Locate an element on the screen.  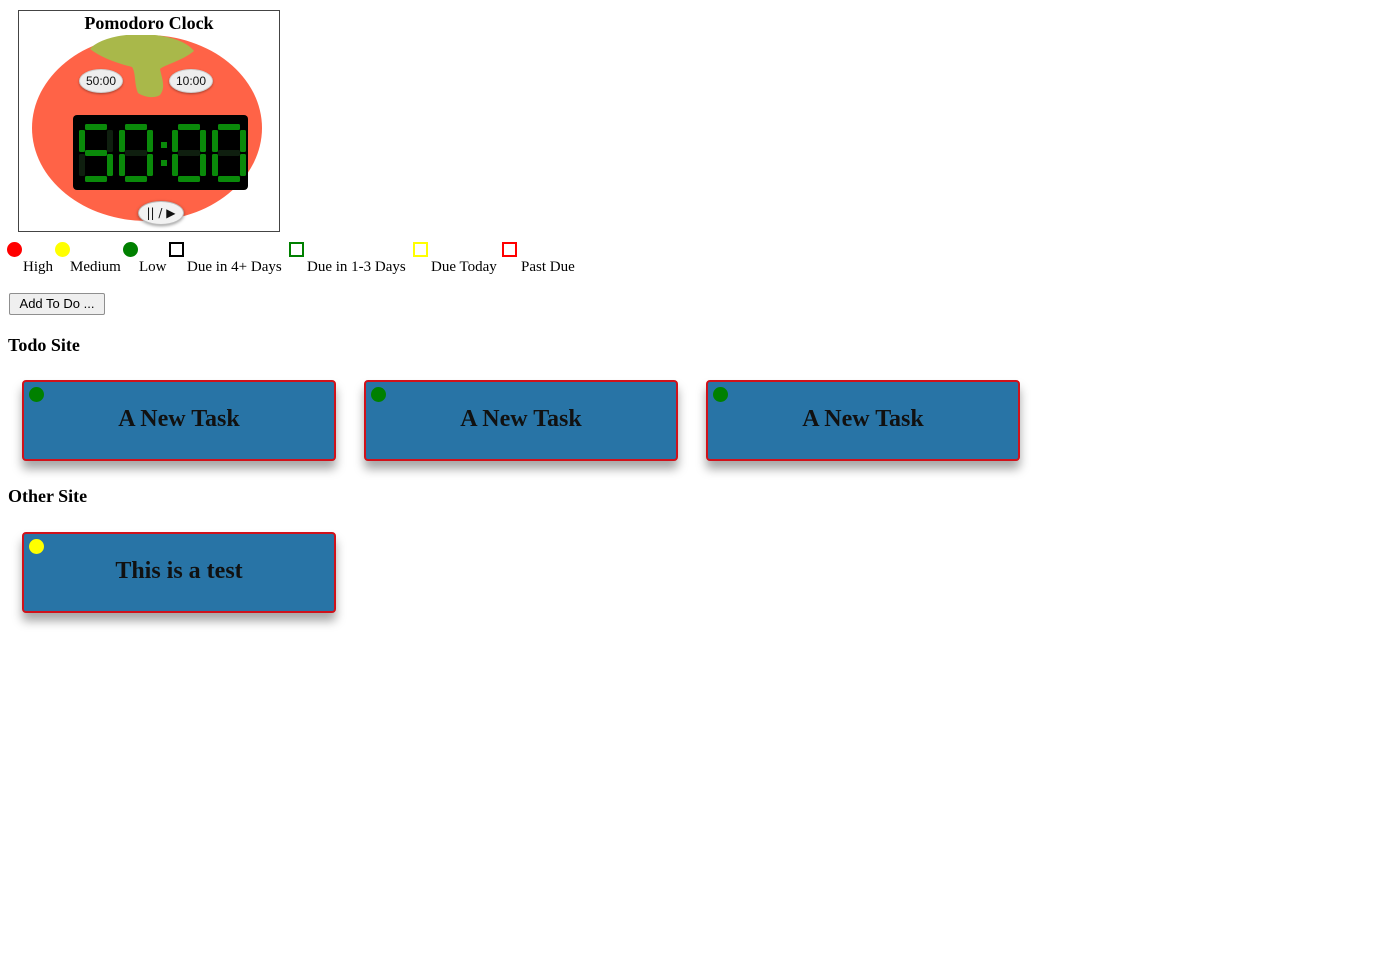
legend-label: Medium is located at coordinates (95, 267).